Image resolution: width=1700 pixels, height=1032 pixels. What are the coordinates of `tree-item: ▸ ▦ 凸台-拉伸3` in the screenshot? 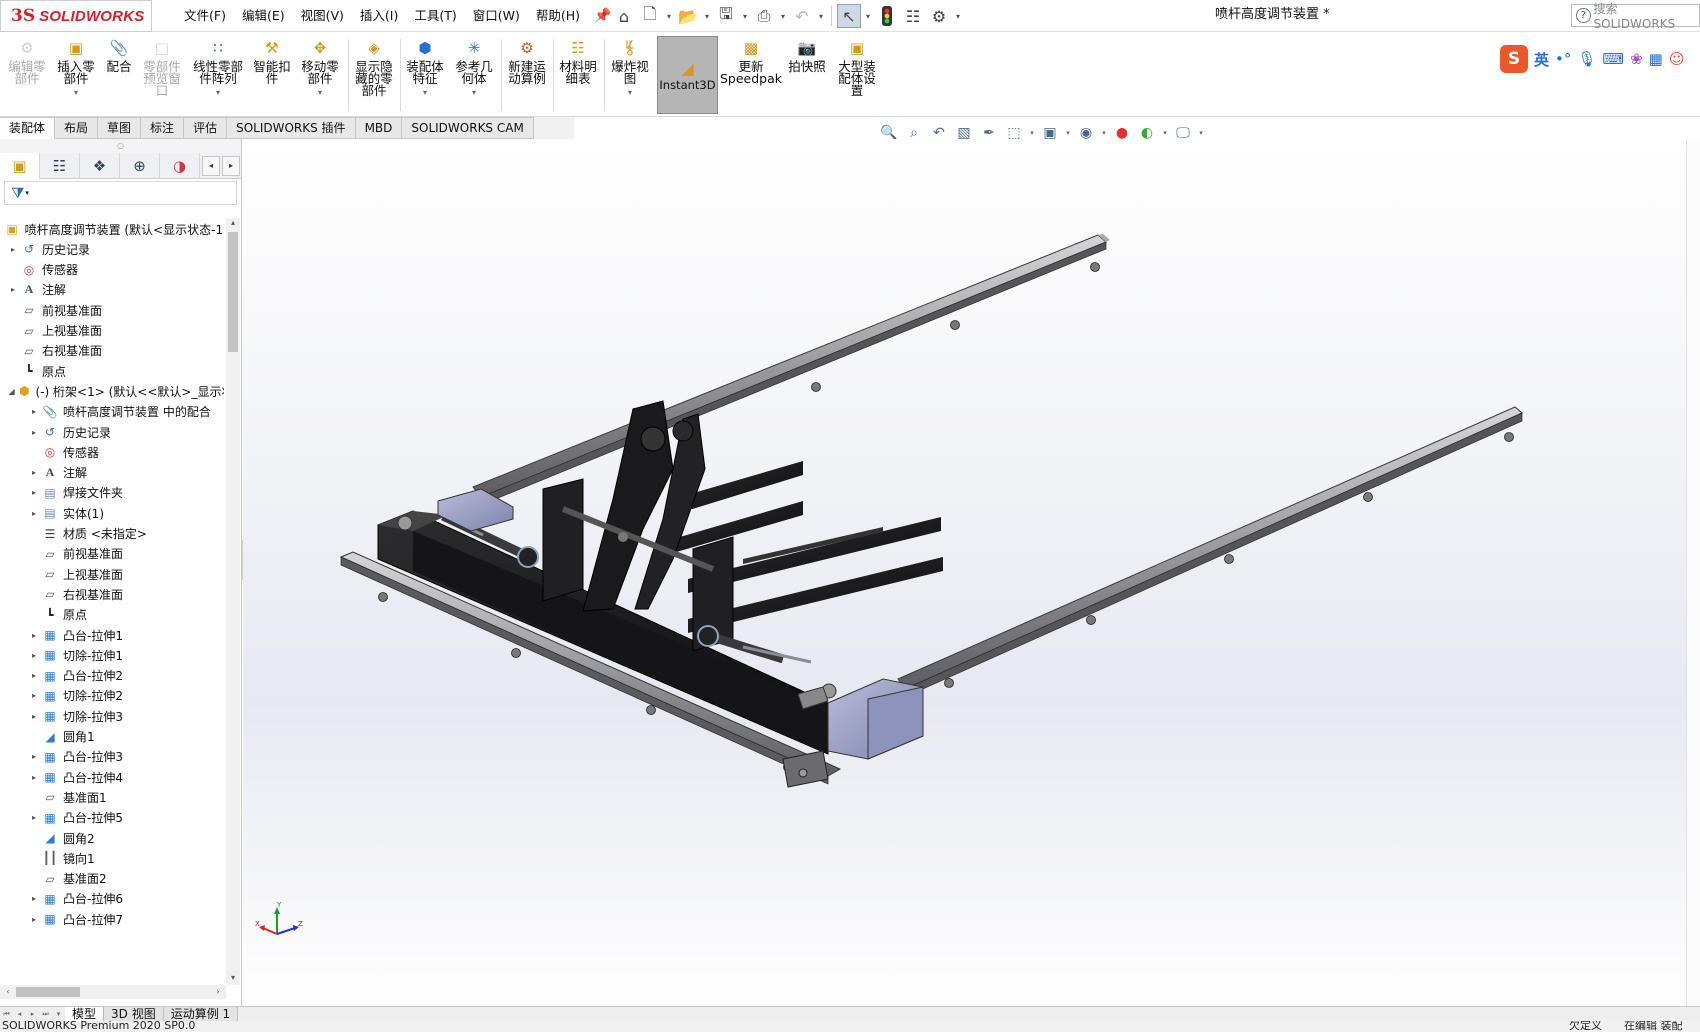 It's located at (112, 757).